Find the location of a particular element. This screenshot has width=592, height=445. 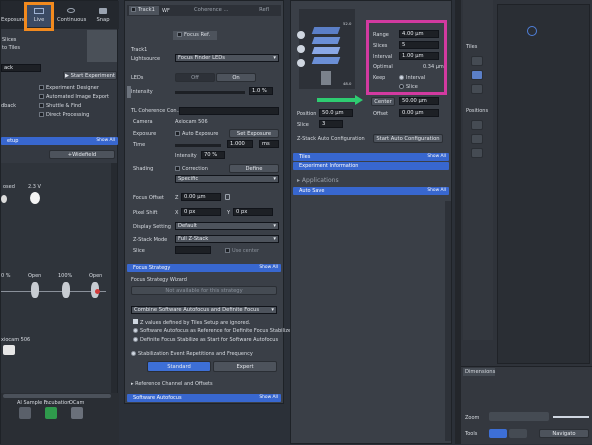

zstack-scrollbar is located at coordinates (448, 321).